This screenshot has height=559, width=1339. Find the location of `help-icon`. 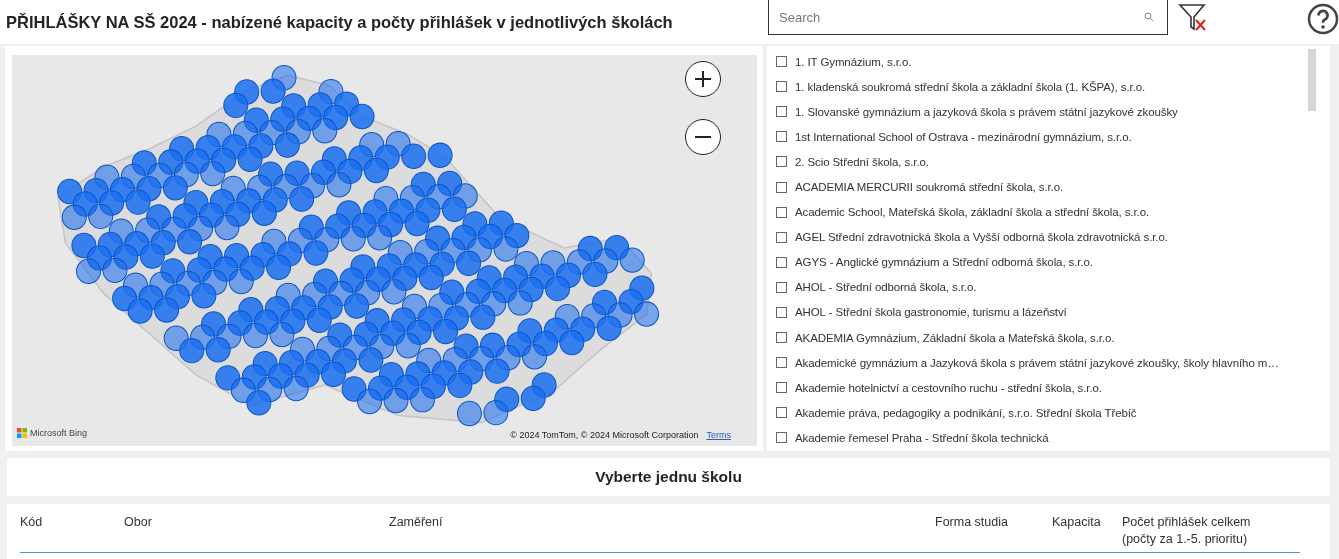

help-icon is located at coordinates (1323, 19).